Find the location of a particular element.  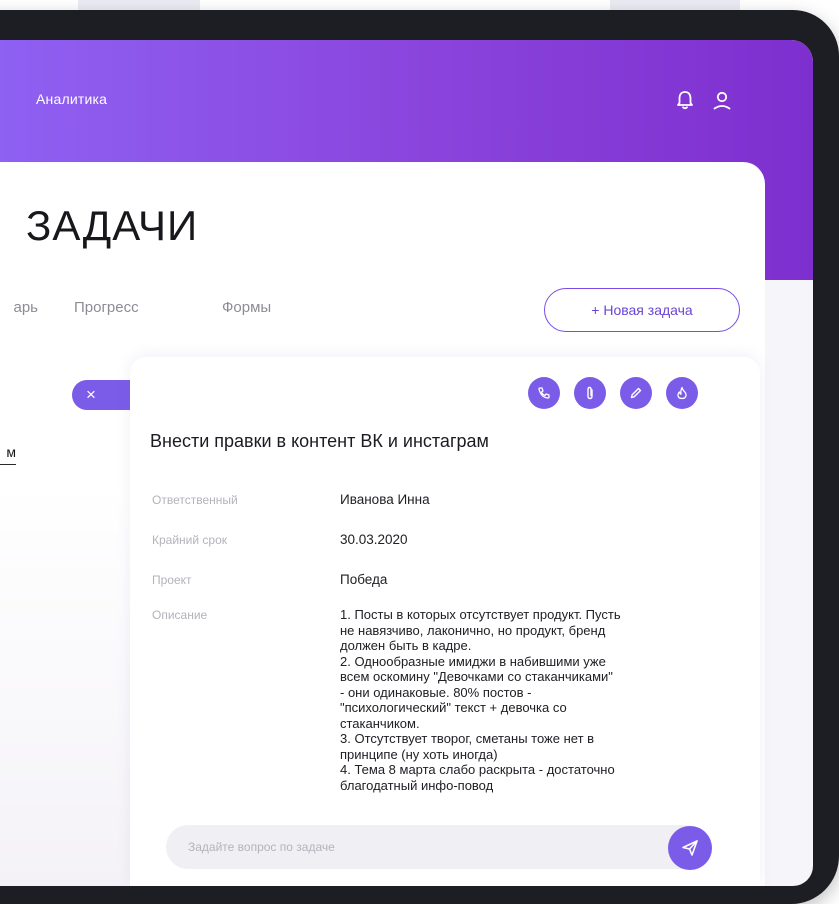

send-icon is located at coordinates (690, 848).